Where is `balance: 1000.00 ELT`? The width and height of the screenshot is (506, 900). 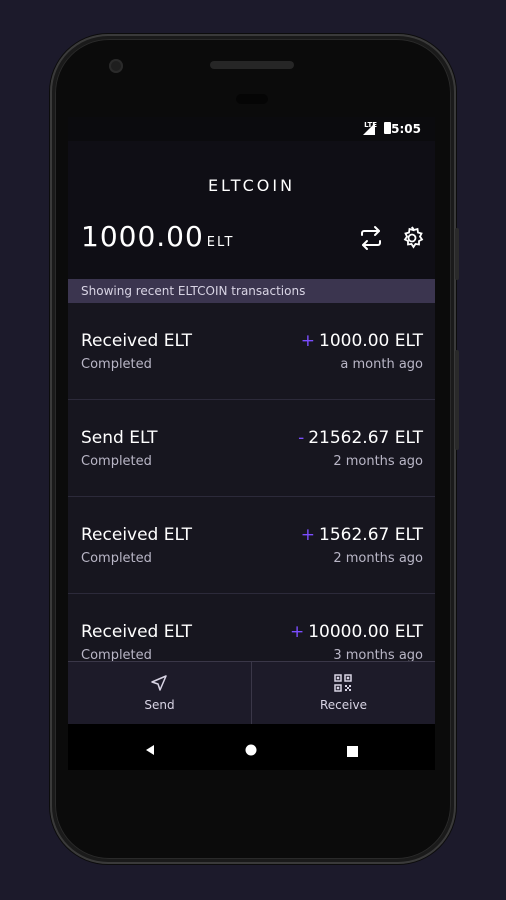 balance: 1000.00 ELT is located at coordinates (157, 236).